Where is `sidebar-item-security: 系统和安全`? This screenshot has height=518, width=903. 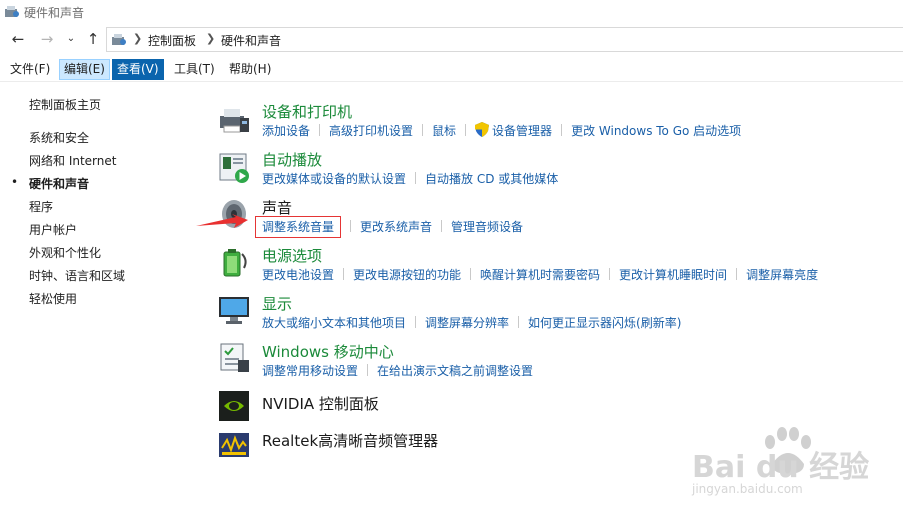 sidebar-item-security: 系统和安全 is located at coordinates (59, 137).